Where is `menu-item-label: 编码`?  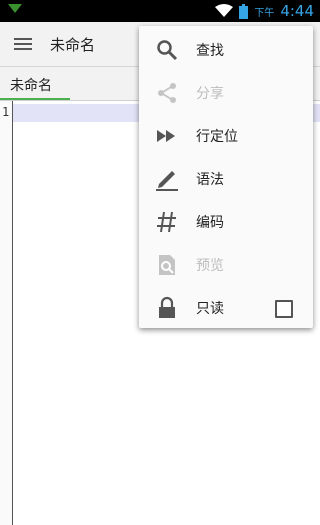
menu-item-label: 编码 is located at coordinates (210, 223).